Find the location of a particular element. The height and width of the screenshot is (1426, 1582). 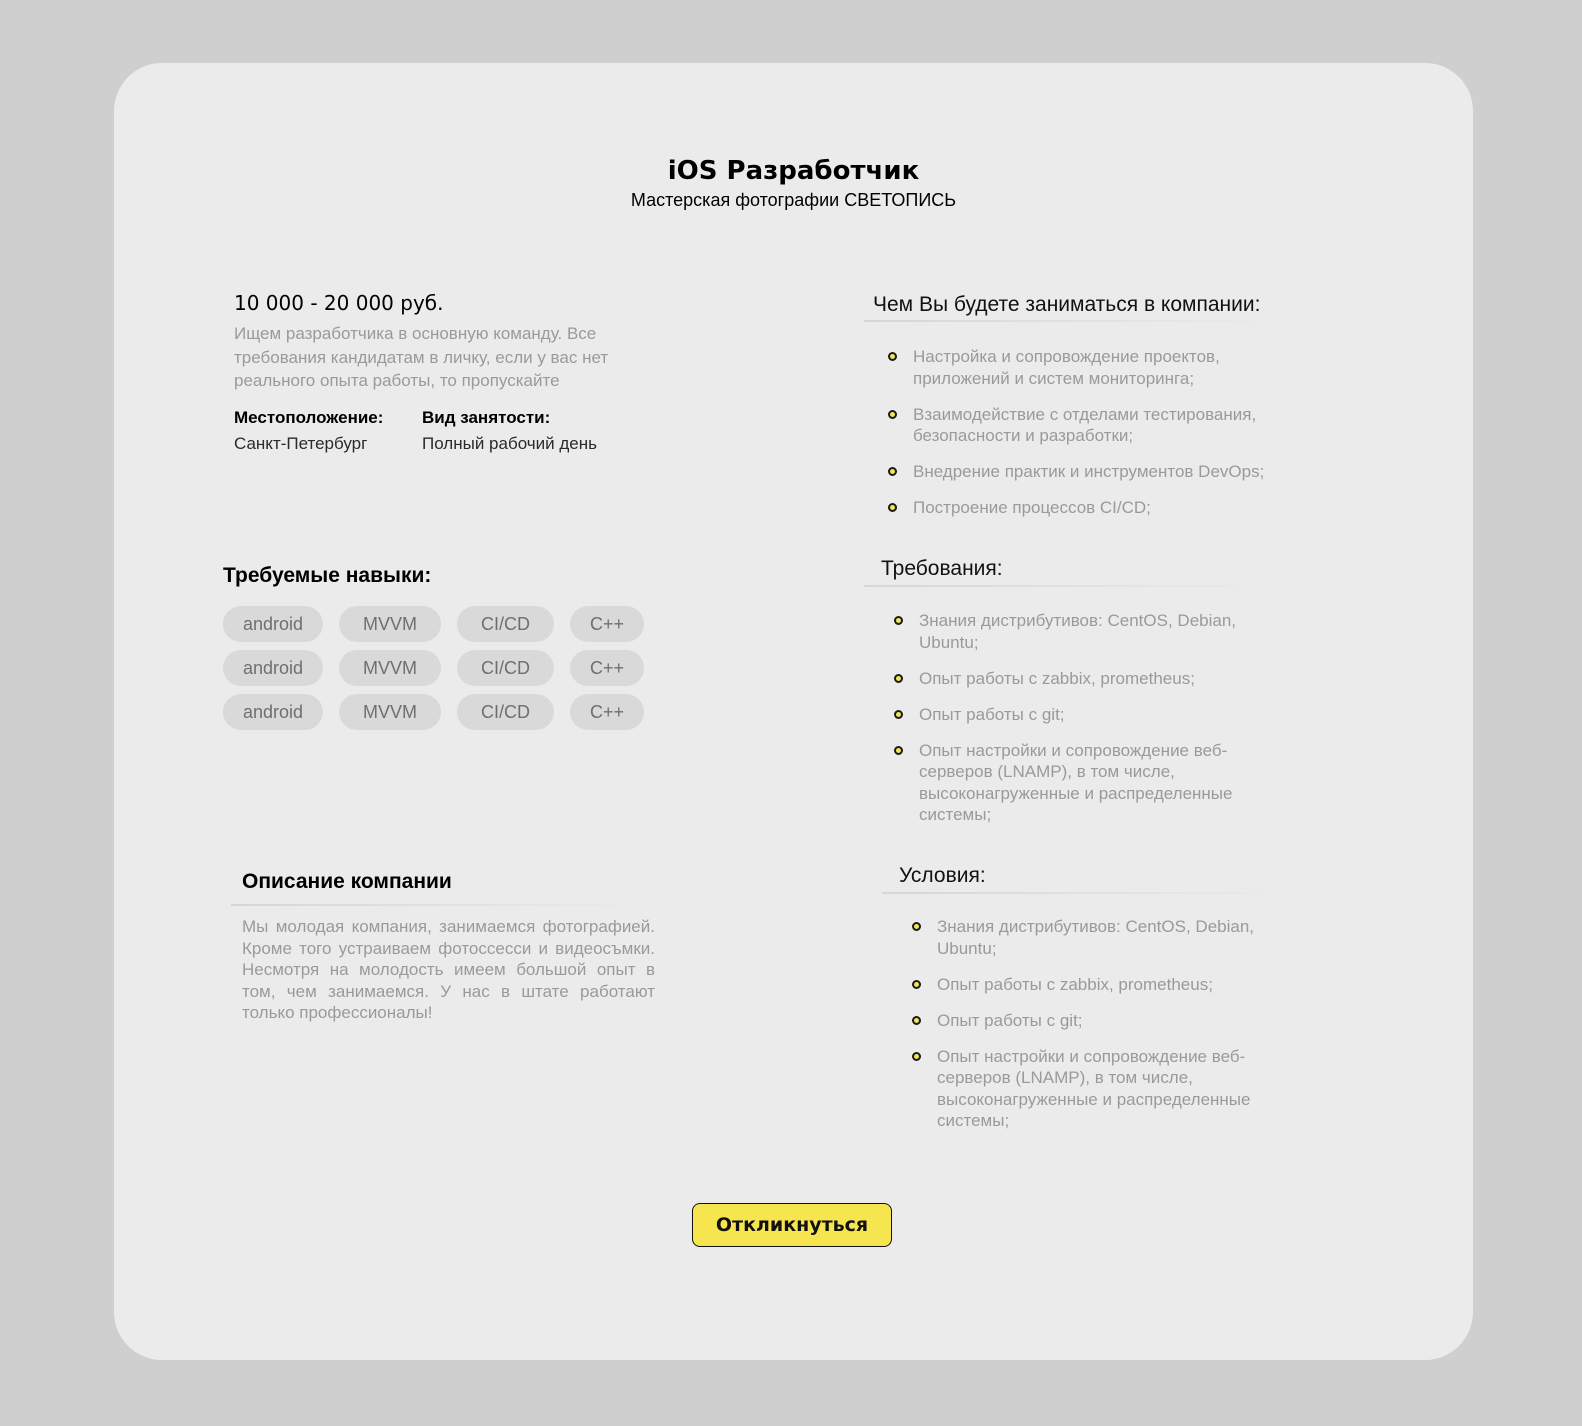

location-block: Местоположение: Санкт-Петербург is located at coordinates (308, 431).